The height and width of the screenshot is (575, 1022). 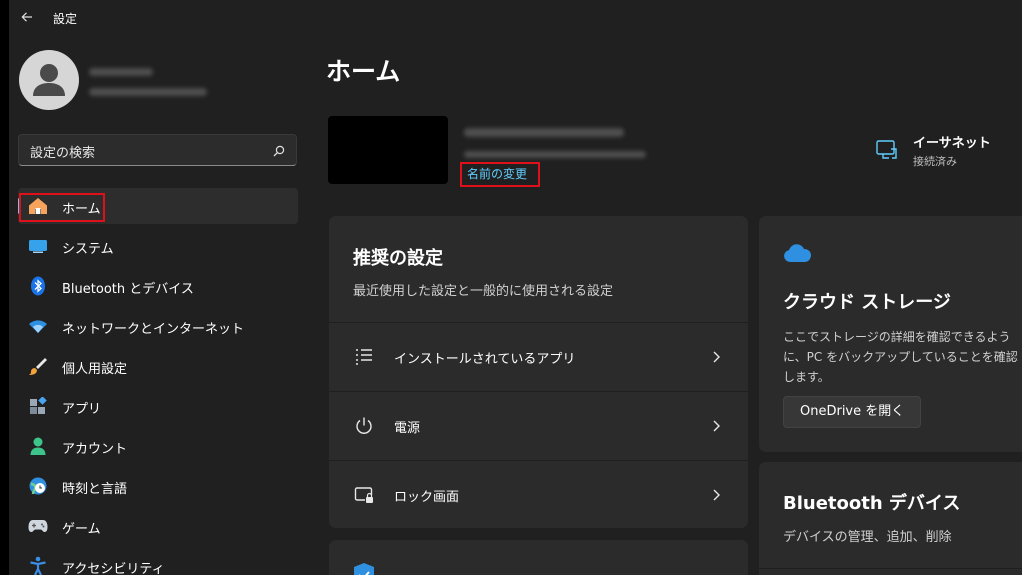 What do you see at coordinates (95, 449) in the screenshot?
I see `sidebar-item-label: アカウント` at bounding box center [95, 449].